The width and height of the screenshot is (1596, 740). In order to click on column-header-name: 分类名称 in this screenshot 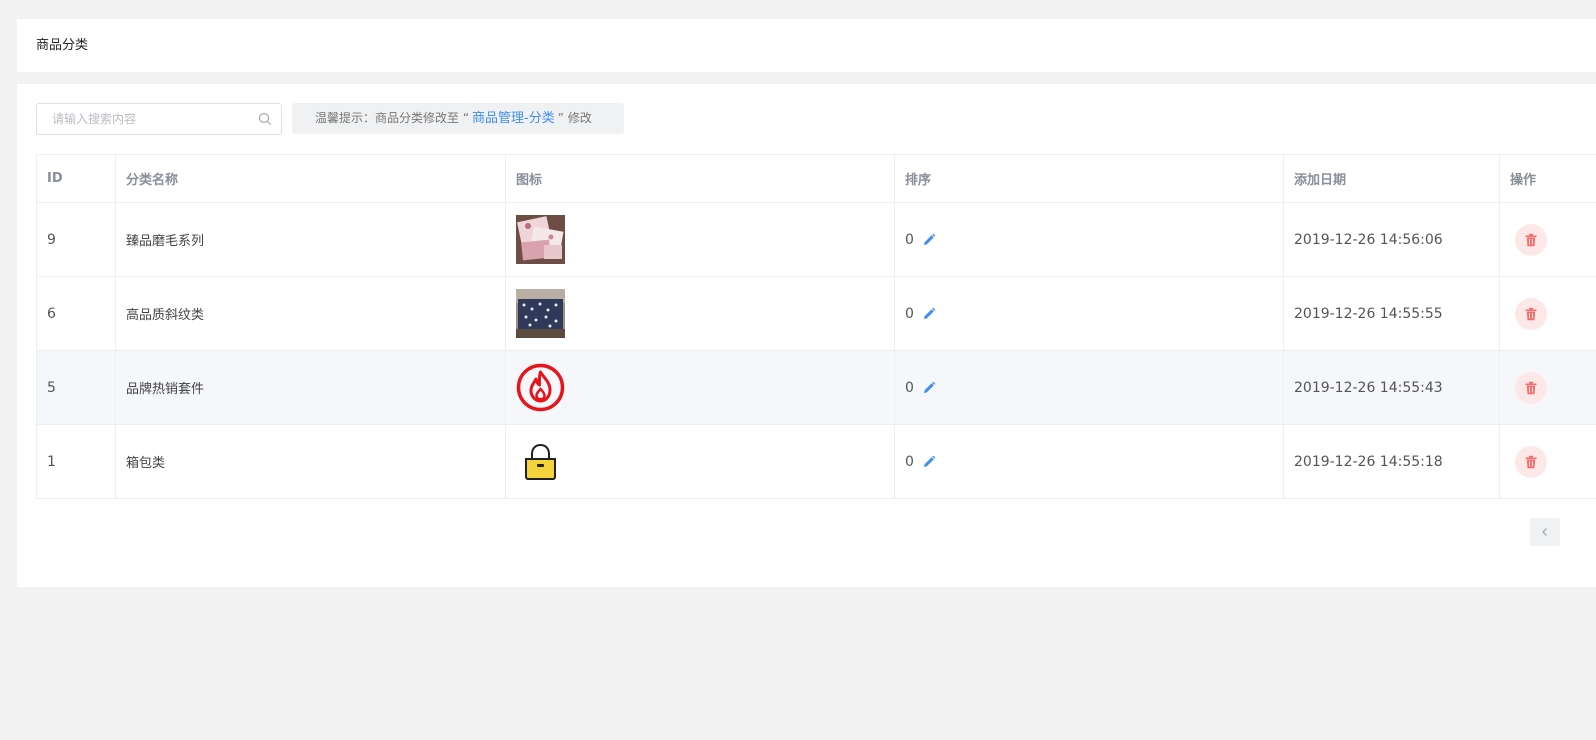, I will do `click(310, 178)`.